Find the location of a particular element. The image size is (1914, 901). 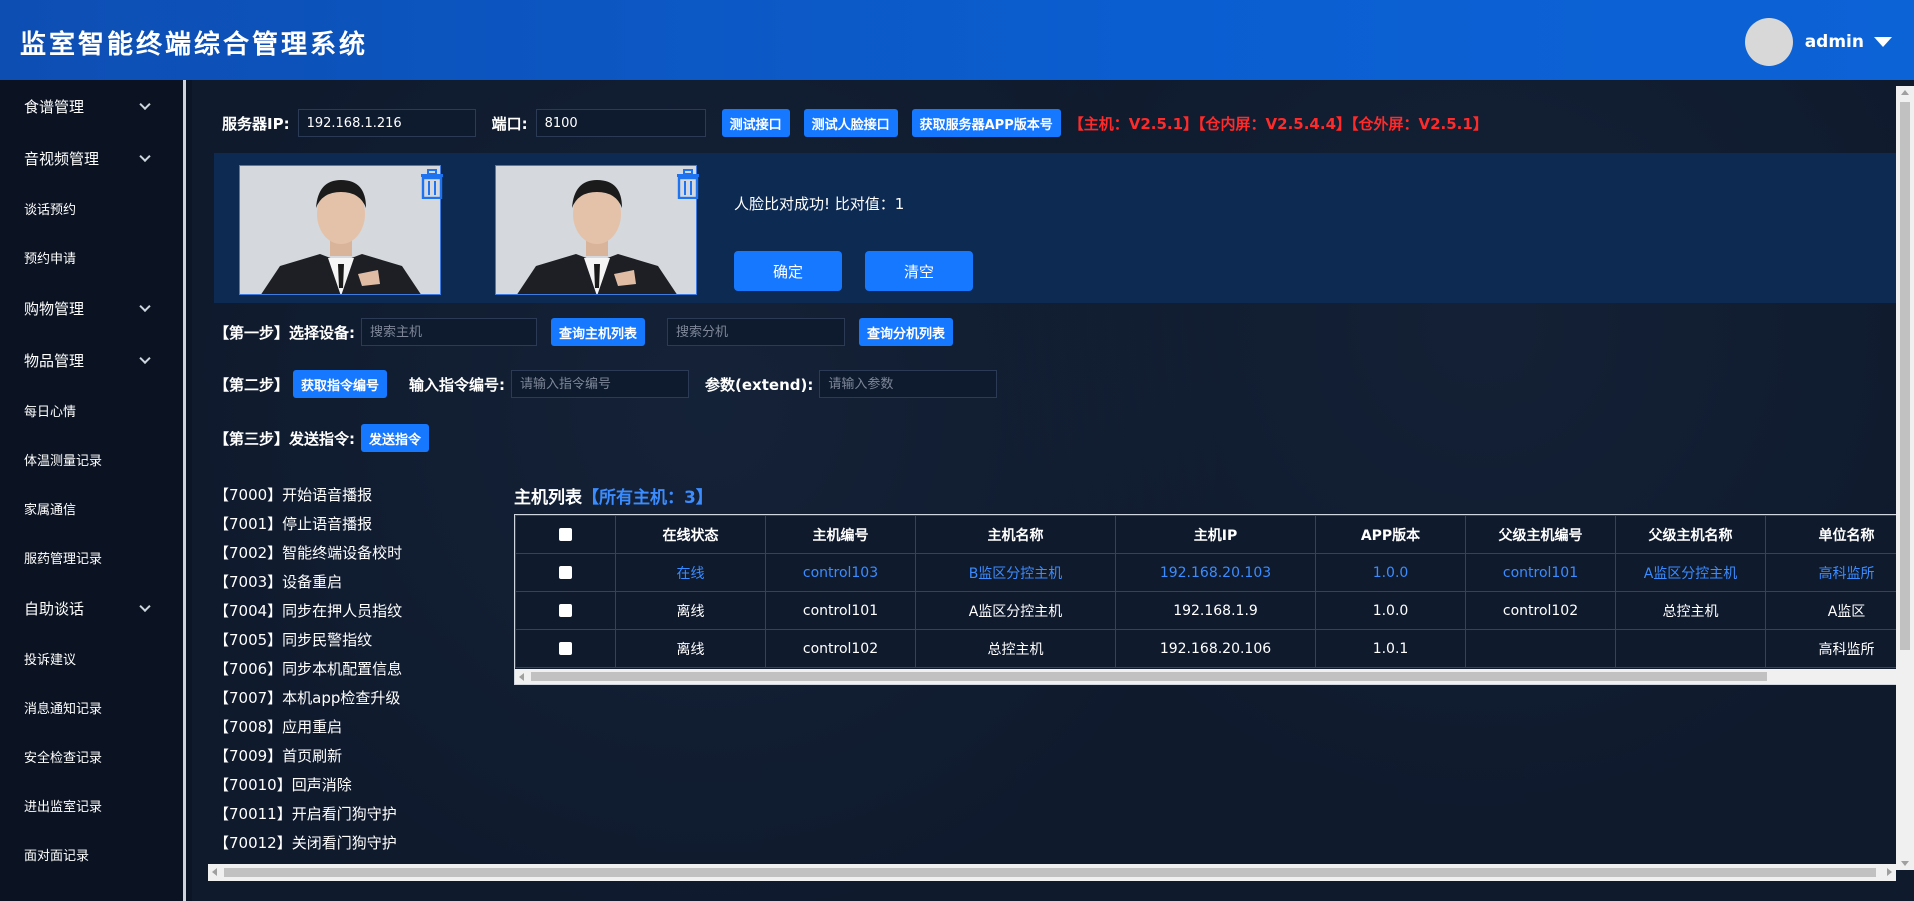

table-cell: 1.0.0 is located at coordinates (1390, 610).